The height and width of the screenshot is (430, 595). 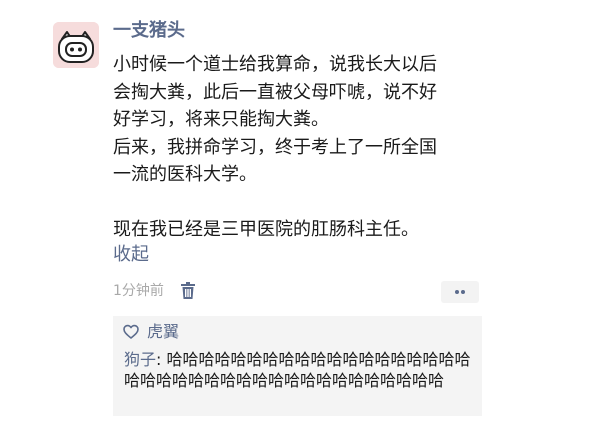 I want to click on collapse-link: 收起, so click(x=131, y=255).